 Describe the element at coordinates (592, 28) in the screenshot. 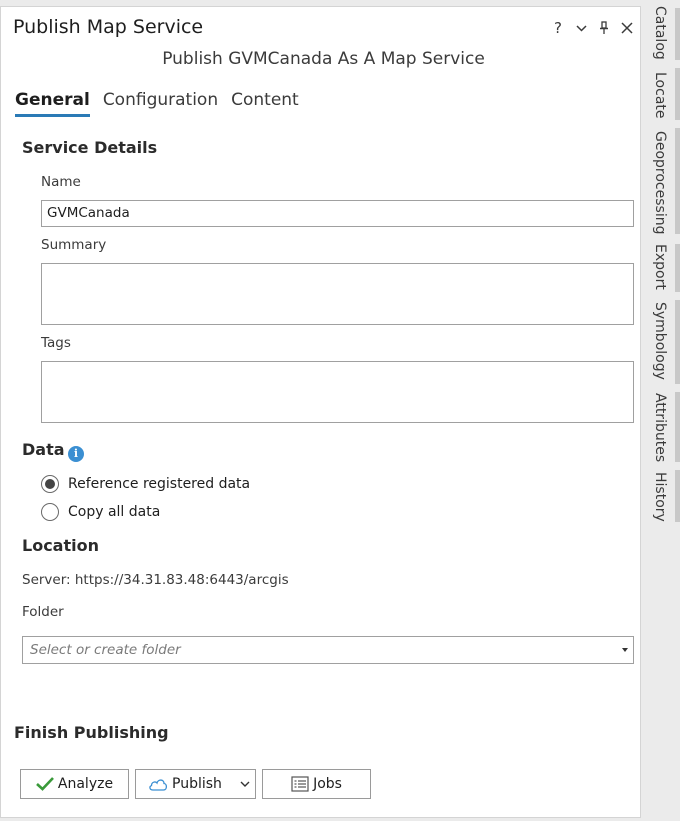

I see `pane-controls: ?` at that location.